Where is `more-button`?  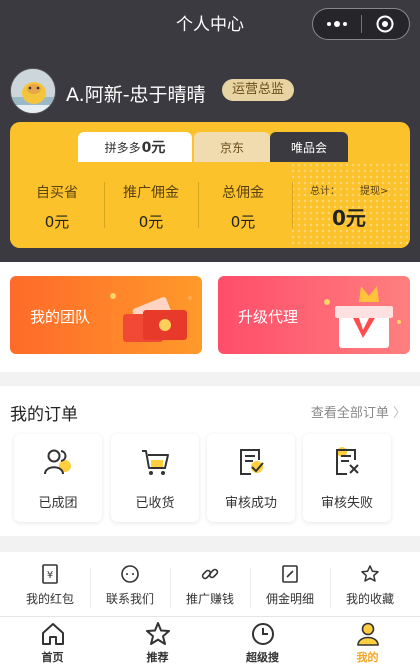
more-button is located at coordinates (337, 24).